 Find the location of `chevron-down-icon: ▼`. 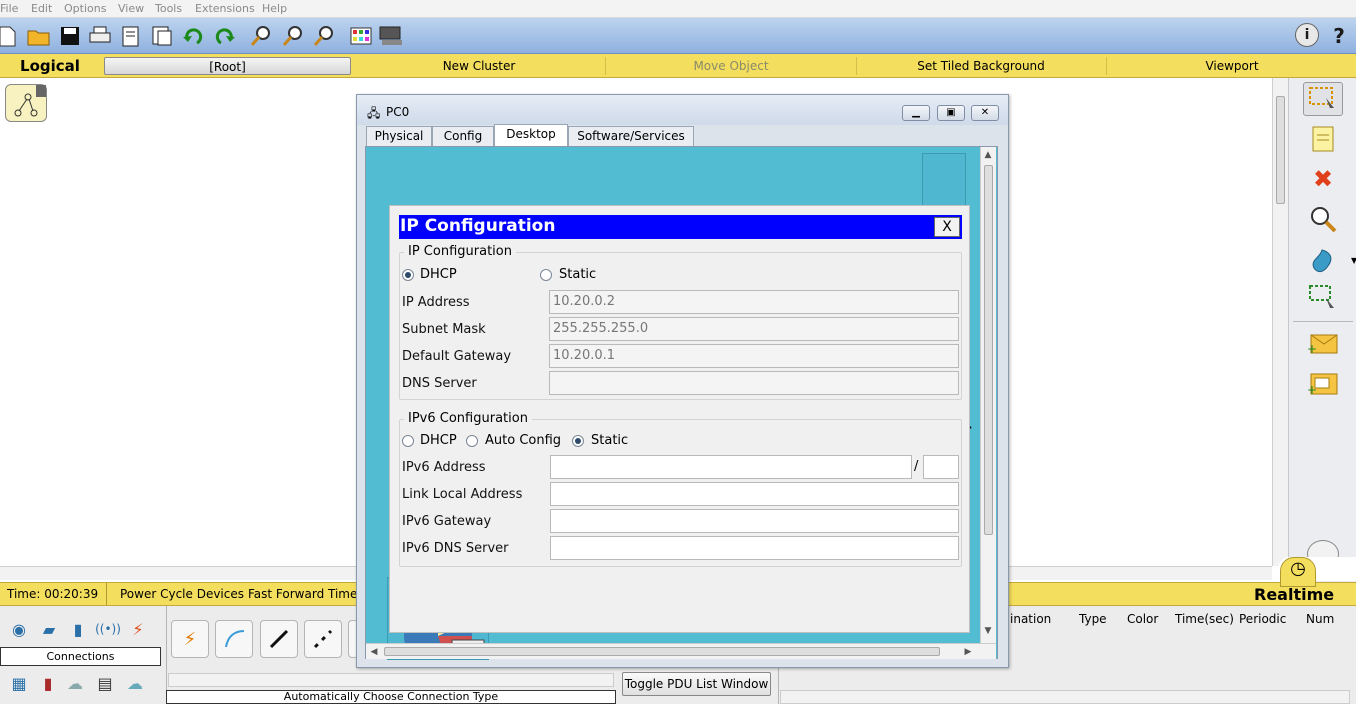

chevron-down-icon: ▼ is located at coordinates (1353, 260).